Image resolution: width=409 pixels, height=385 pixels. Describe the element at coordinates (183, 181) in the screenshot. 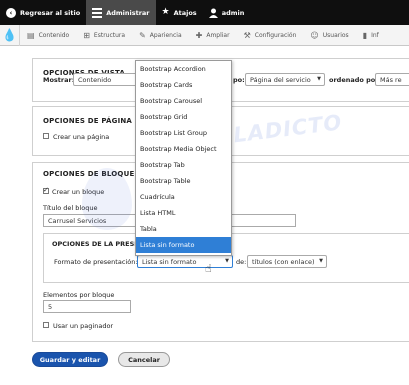

I see `dropdown-option: Bootstrap Table` at that location.